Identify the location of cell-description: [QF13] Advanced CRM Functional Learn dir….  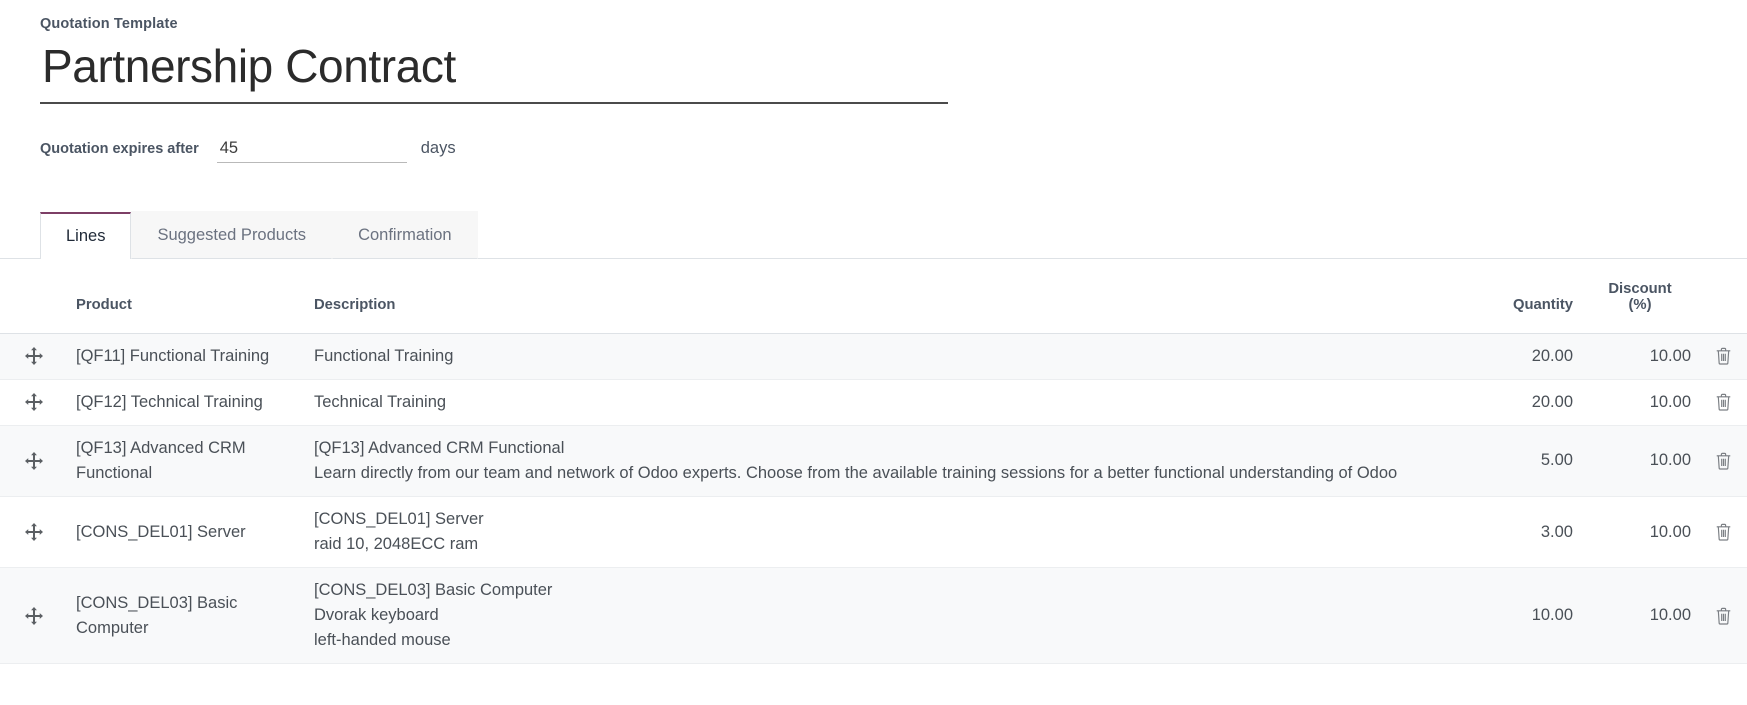
(876, 460).